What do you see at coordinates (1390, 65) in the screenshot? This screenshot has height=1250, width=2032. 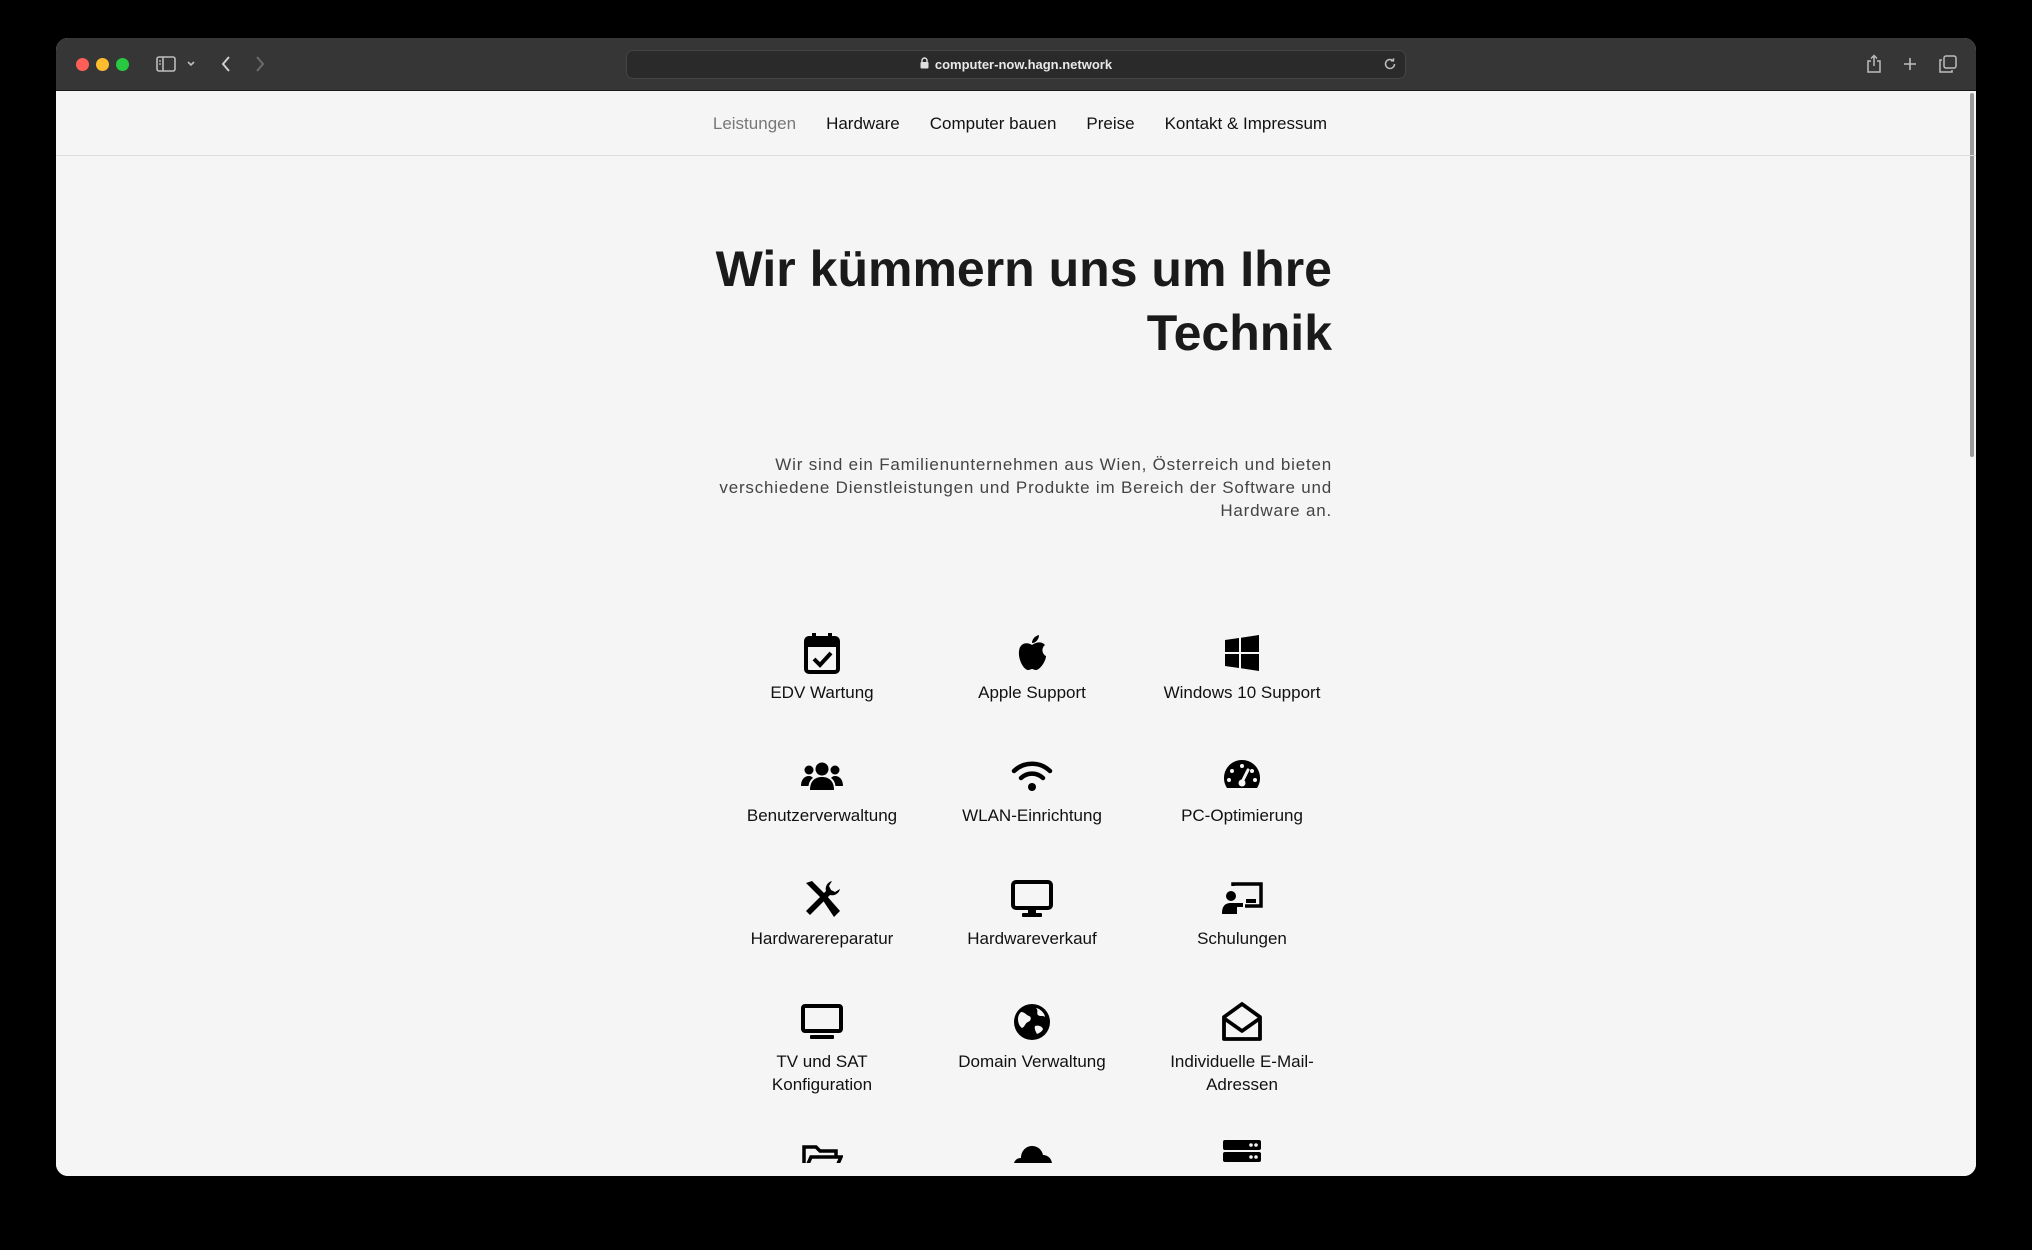 I see `reload-icon` at bounding box center [1390, 65].